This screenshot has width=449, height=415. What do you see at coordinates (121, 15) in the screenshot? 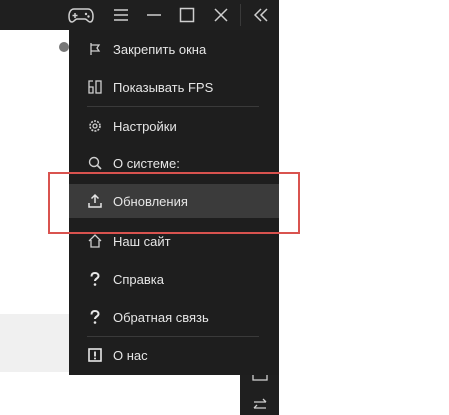
I see `menu-icon` at bounding box center [121, 15].